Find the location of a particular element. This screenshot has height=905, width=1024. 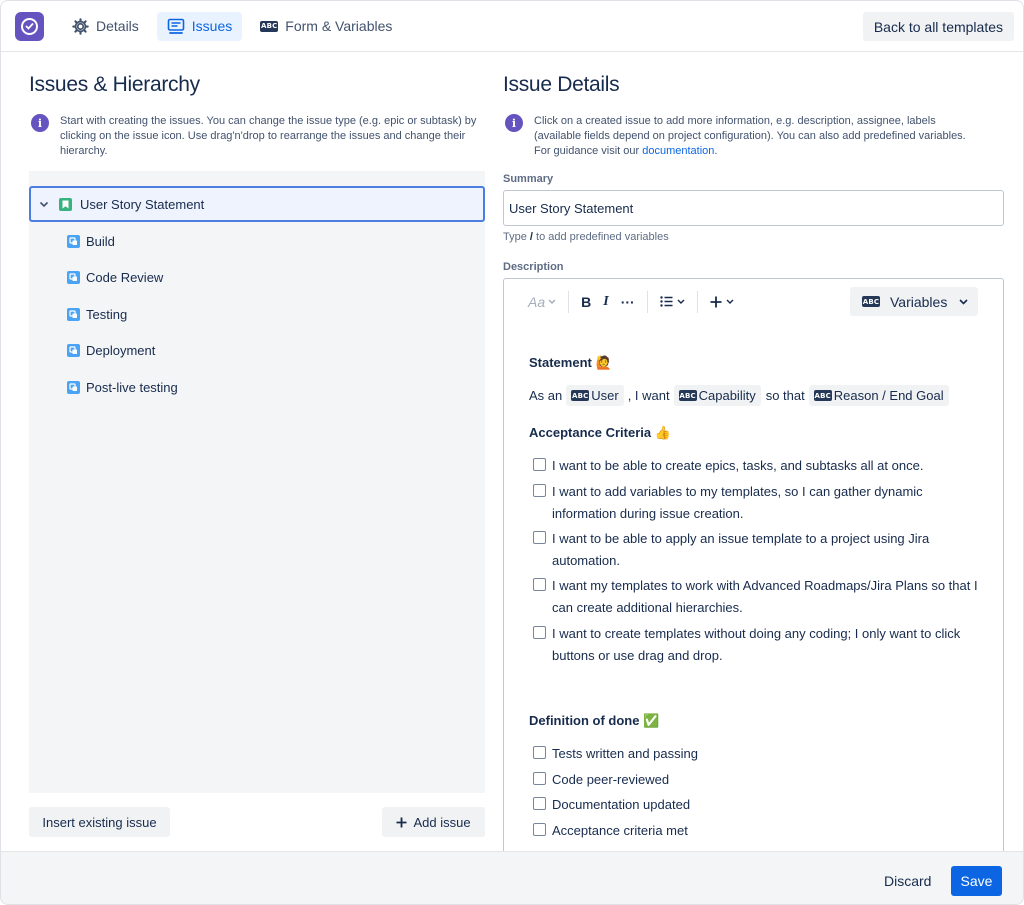

tab-issues: Issues is located at coordinates (199, 26).